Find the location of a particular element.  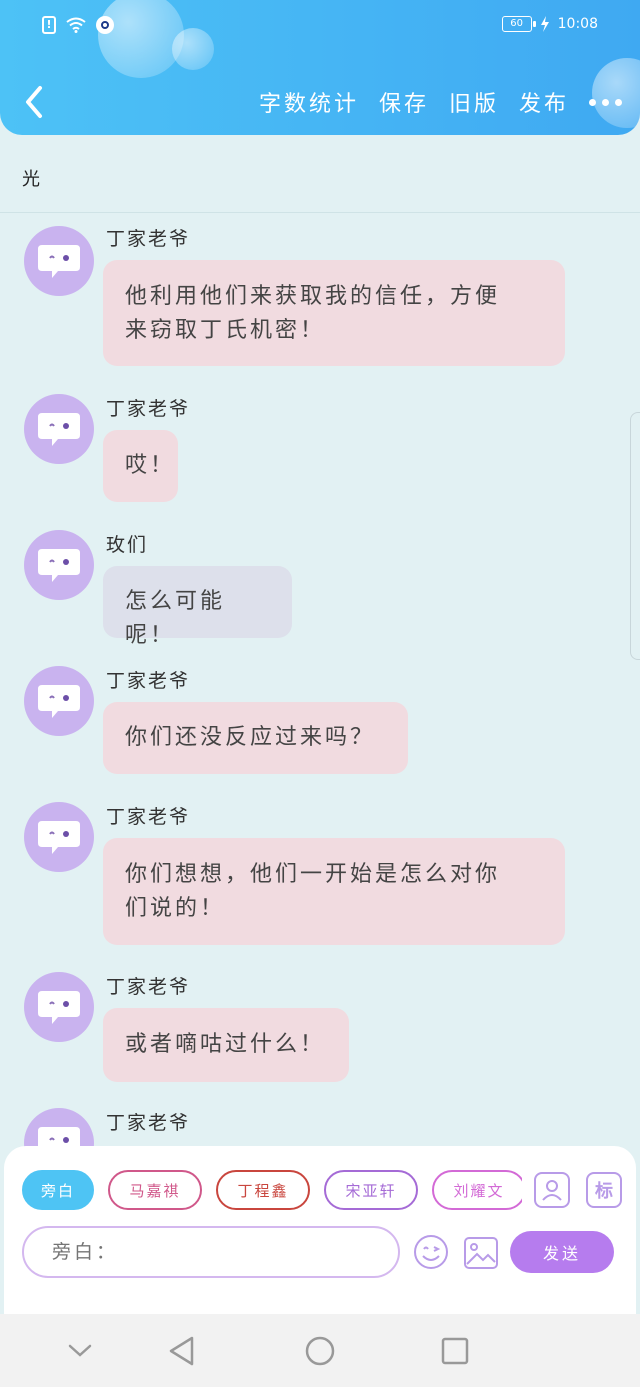

message-bubble: 哎！ is located at coordinates (140, 466).